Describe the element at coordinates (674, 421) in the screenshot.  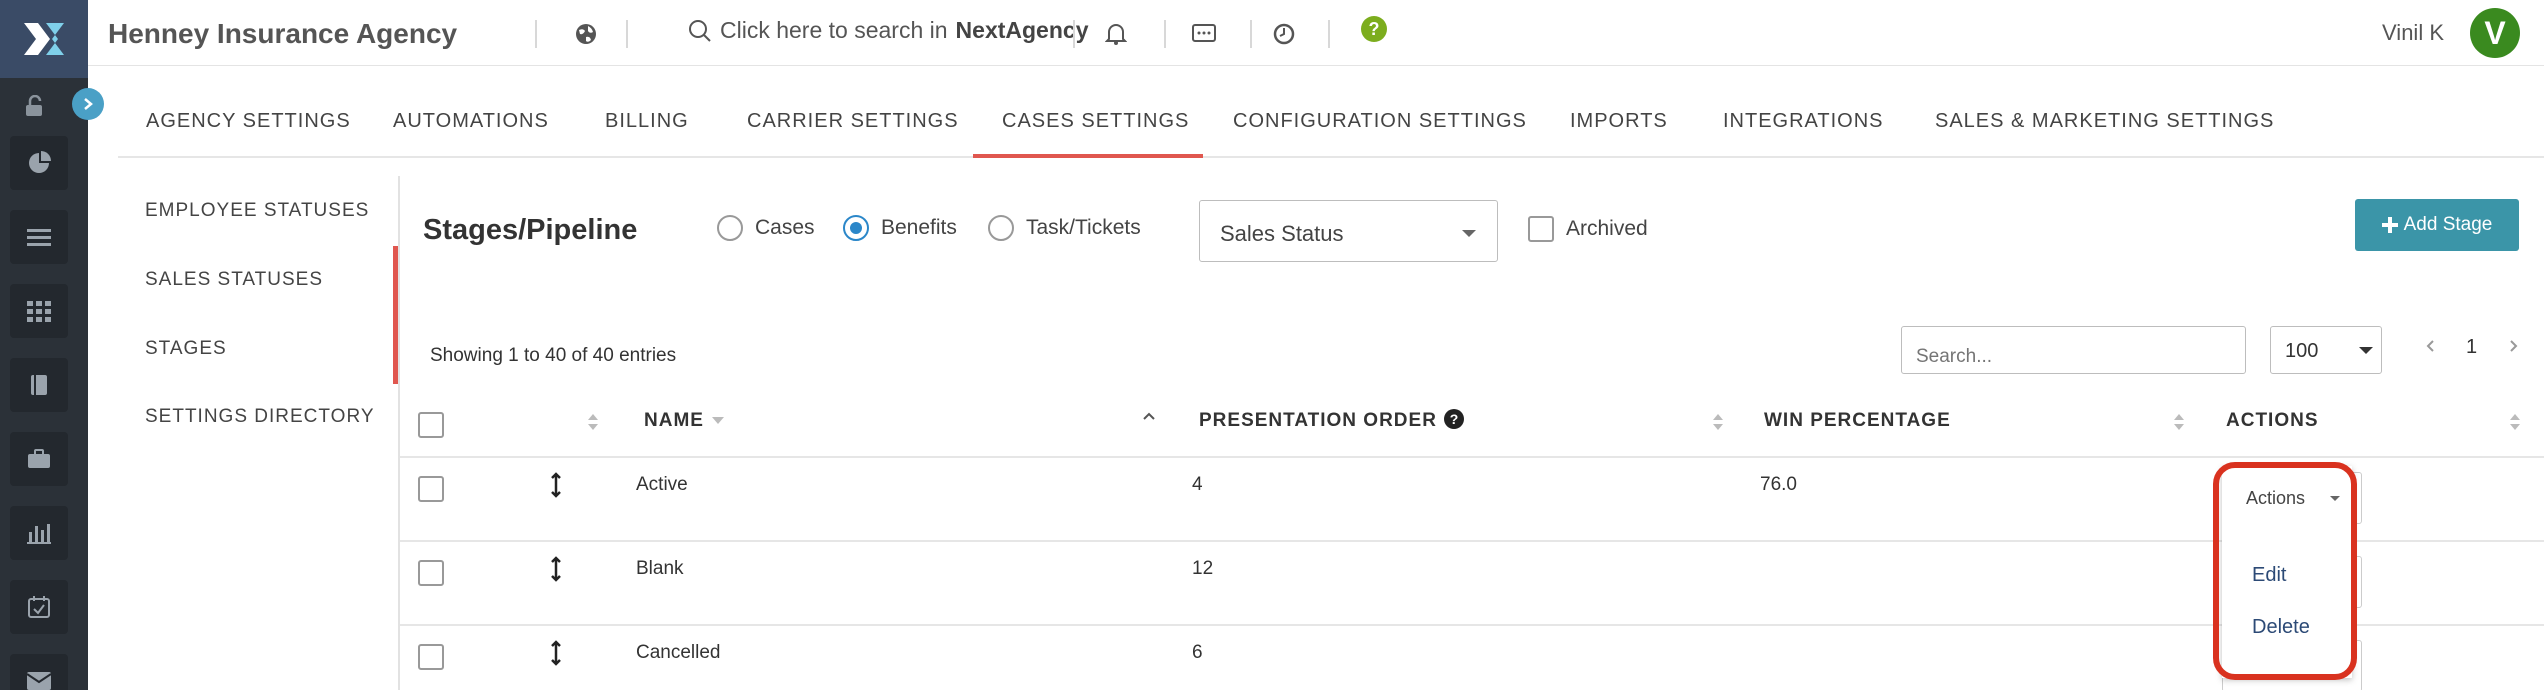
I see `column-name: NAME` at that location.